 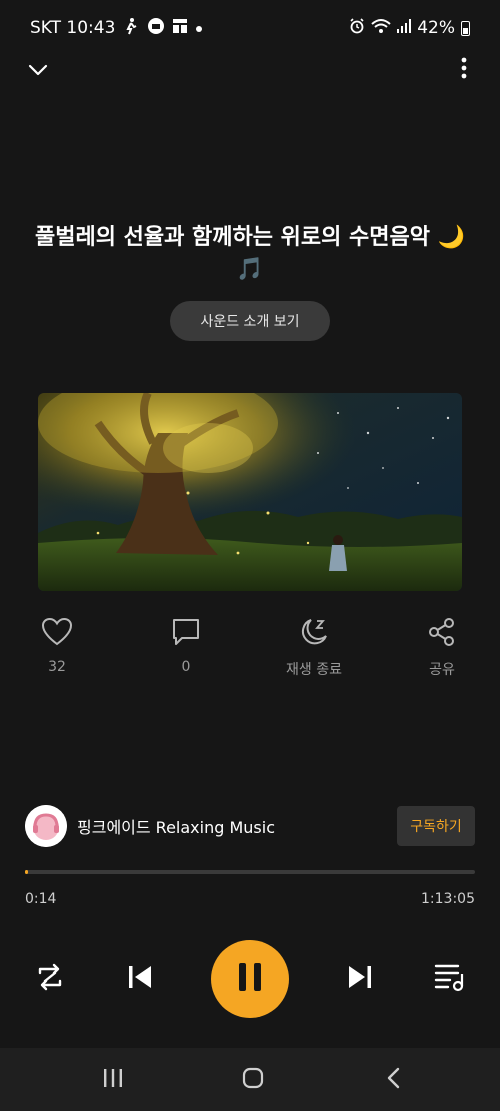 What do you see at coordinates (442, 670) in the screenshot?
I see `share-label: 공유` at bounding box center [442, 670].